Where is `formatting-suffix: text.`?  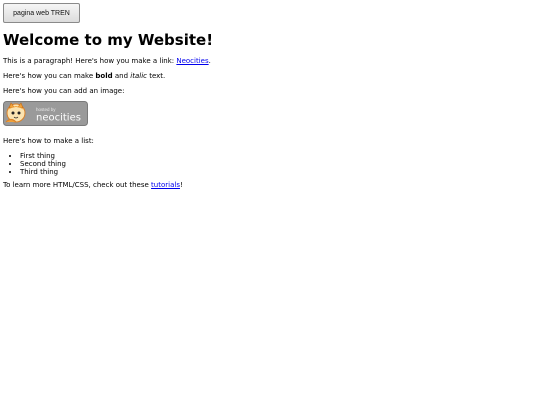
formatting-suffix: text. is located at coordinates (156, 76).